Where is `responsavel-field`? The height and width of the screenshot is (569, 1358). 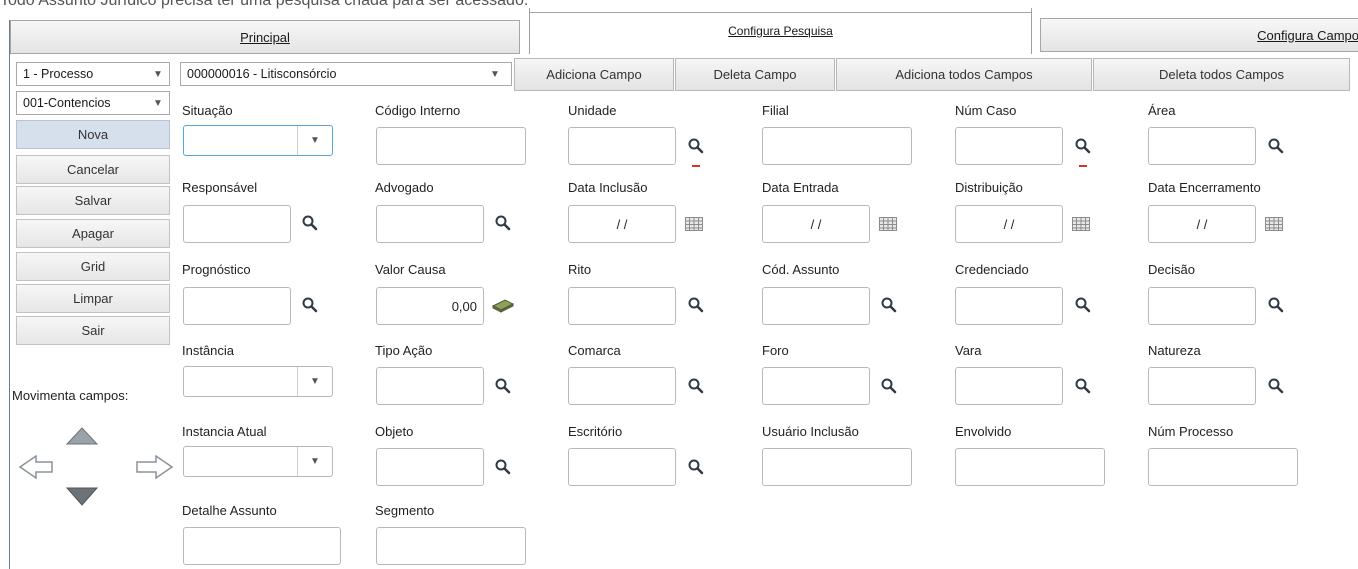
responsavel-field is located at coordinates (237, 224).